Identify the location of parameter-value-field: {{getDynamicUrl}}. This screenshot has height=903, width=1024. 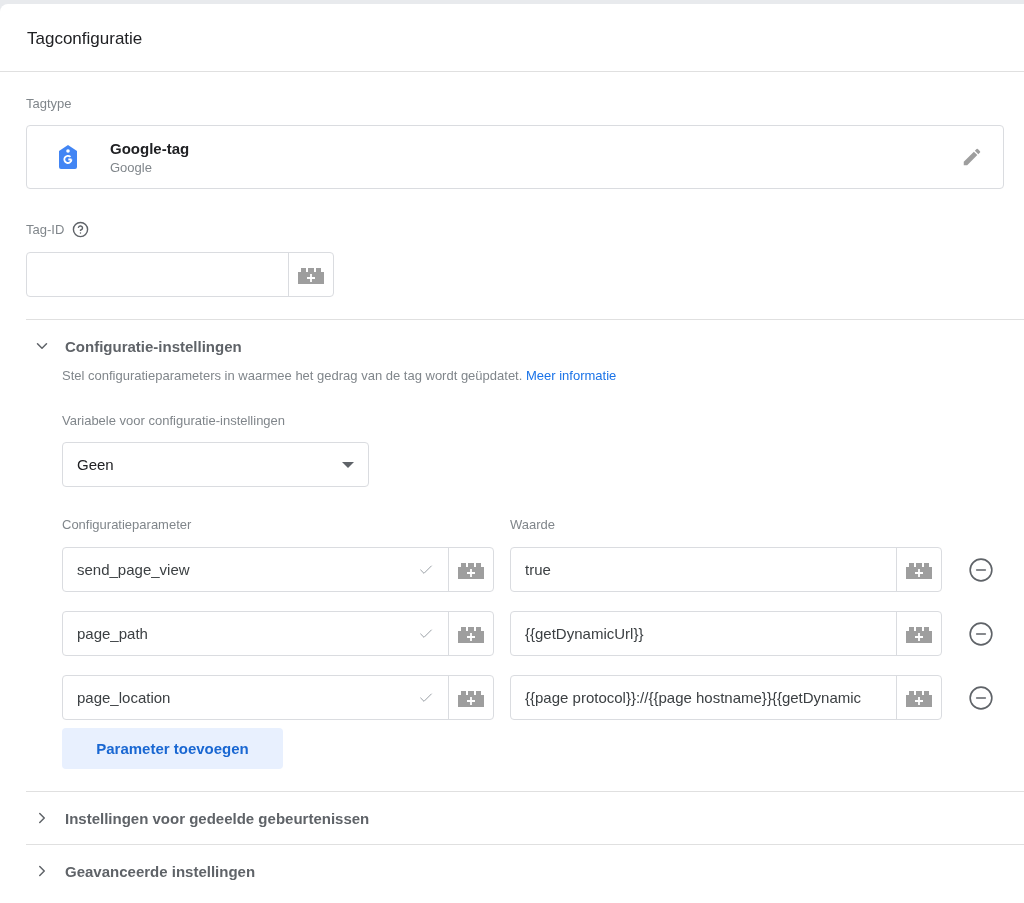
(726, 633).